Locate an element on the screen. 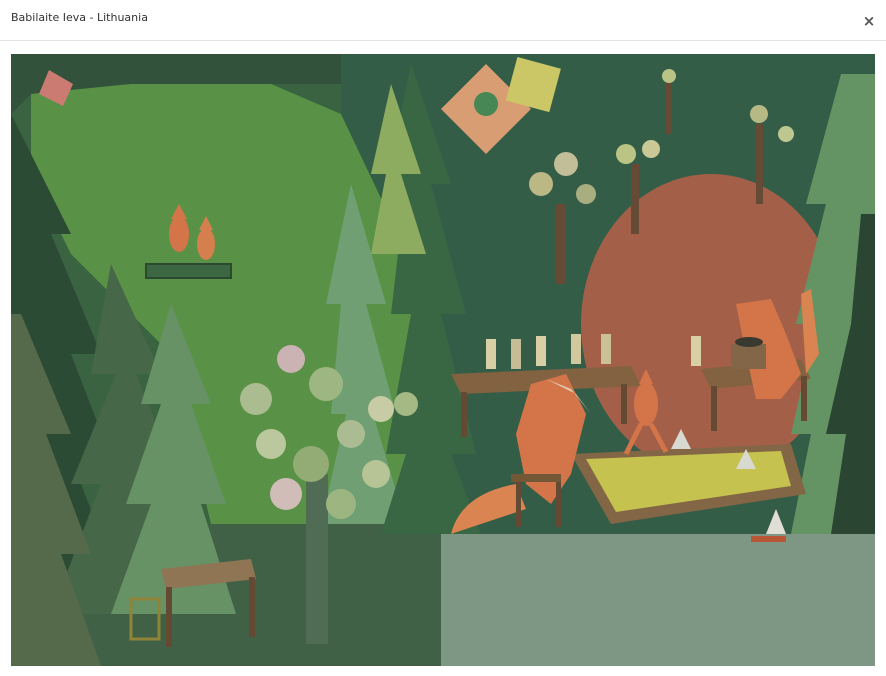 The width and height of the screenshot is (886, 676). modal-title: Babilaite Ieva - Lithuania is located at coordinates (79, 17).